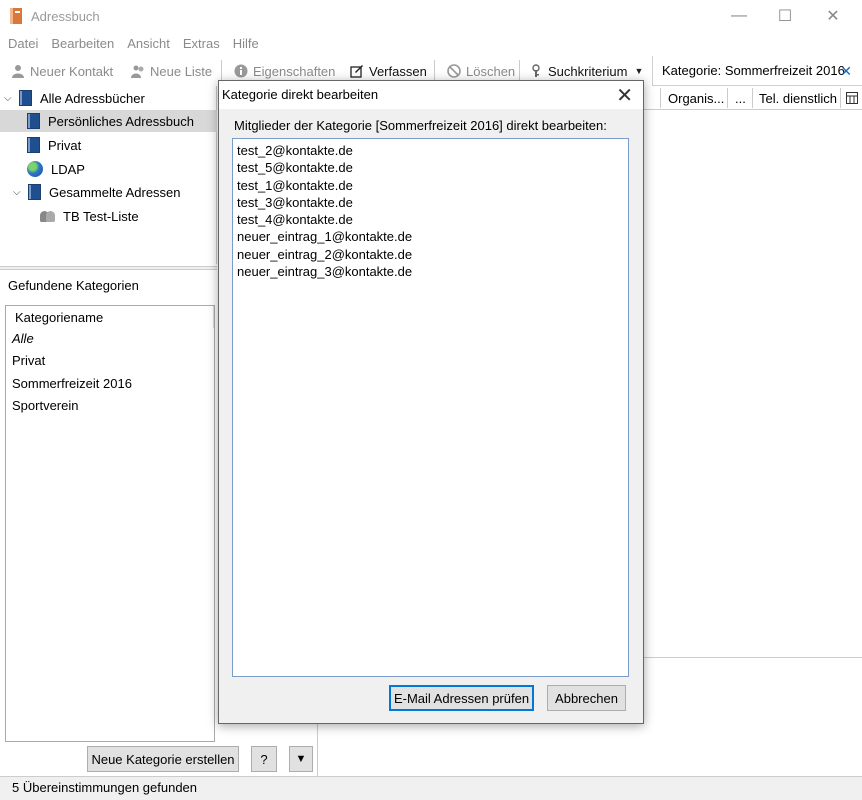  What do you see at coordinates (181, 71) in the screenshot?
I see `new-list-label: Neue Liste` at bounding box center [181, 71].